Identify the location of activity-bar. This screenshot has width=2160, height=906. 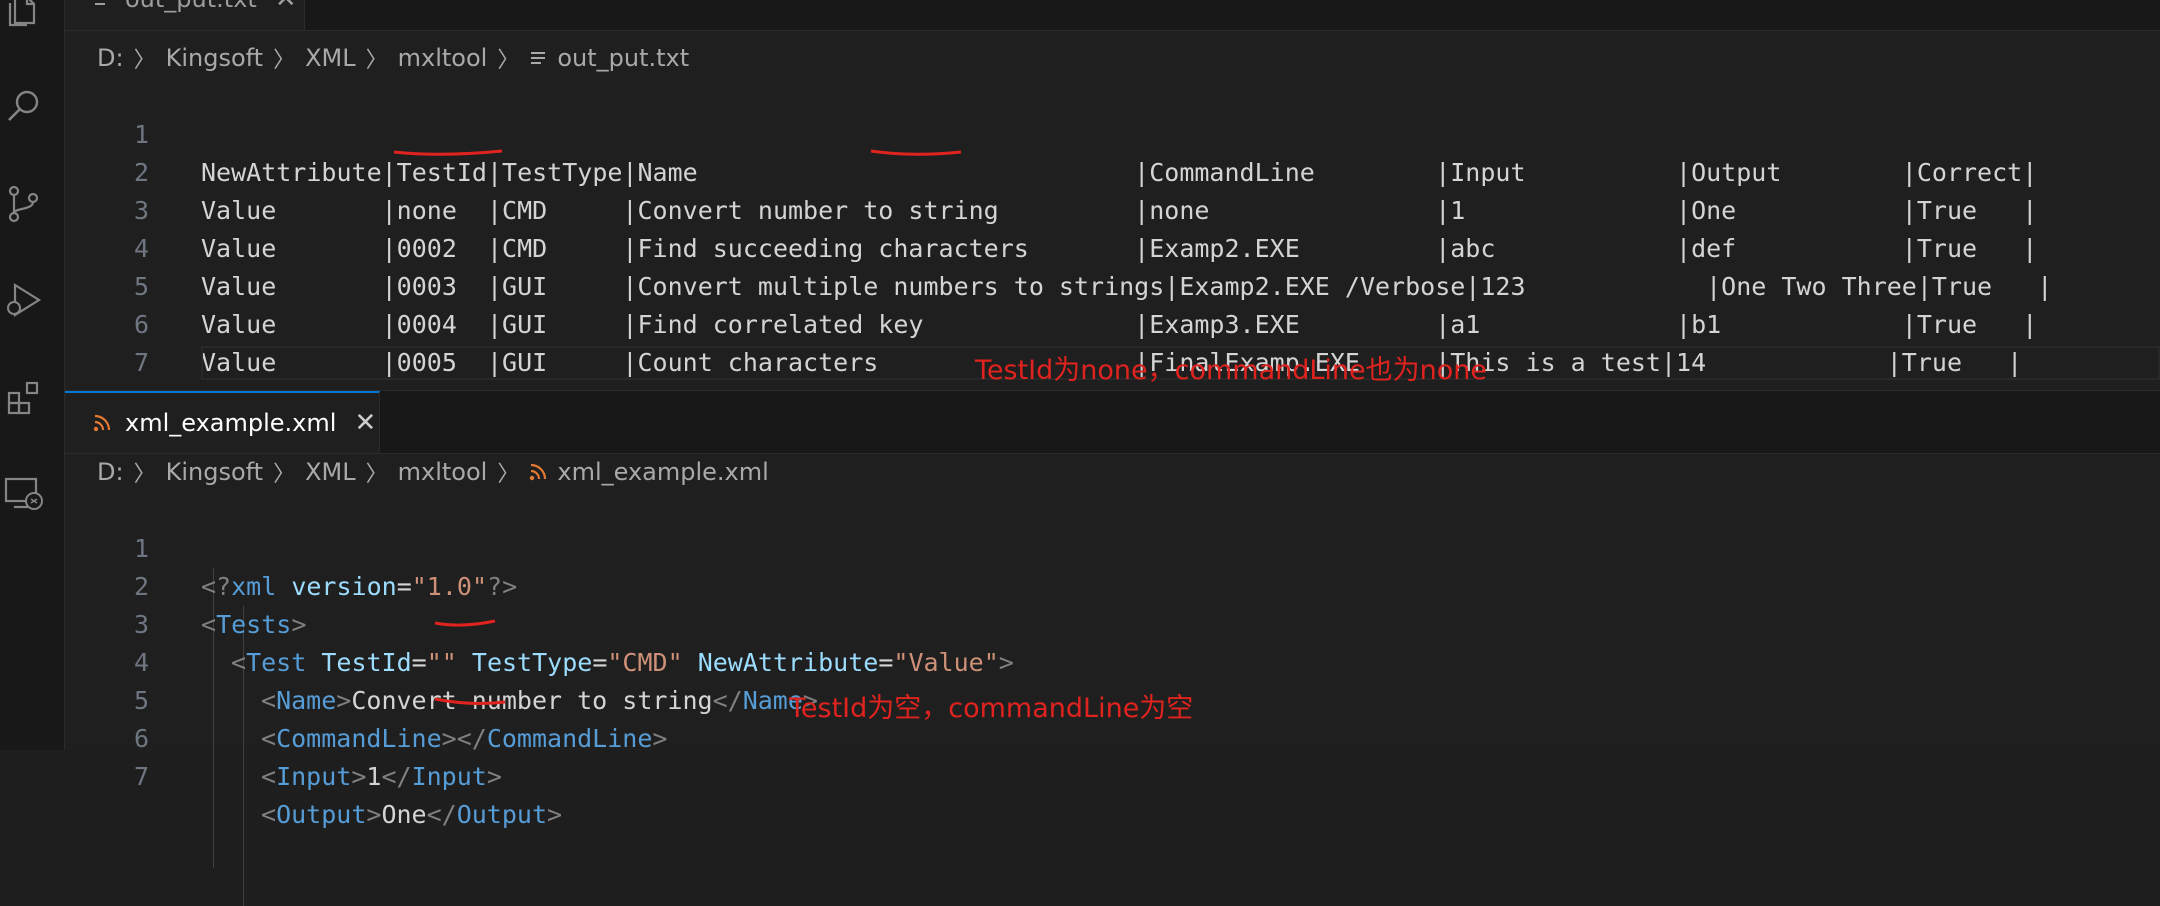
(32, 375).